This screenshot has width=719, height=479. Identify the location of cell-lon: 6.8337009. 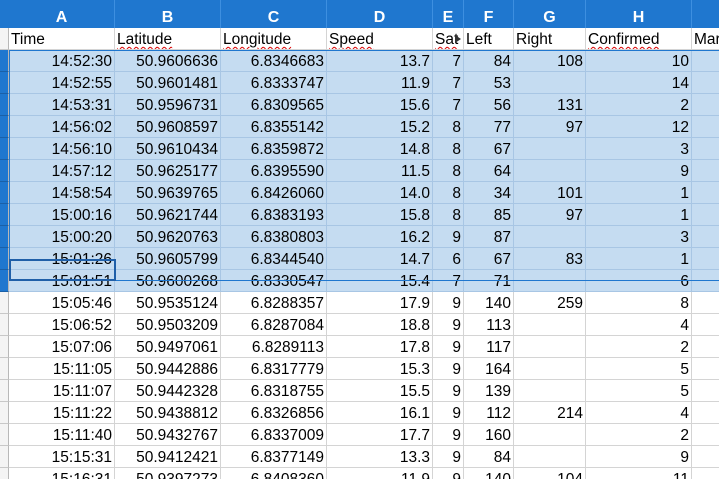
(274, 435).